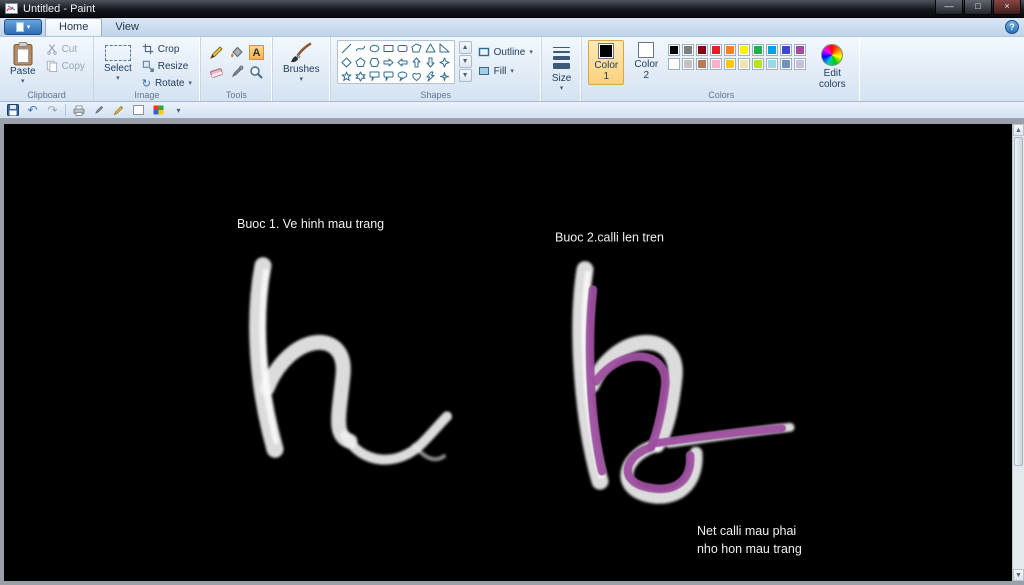 The image size is (1024, 585). I want to click on shape-arrow-left-icon, so click(402, 62).